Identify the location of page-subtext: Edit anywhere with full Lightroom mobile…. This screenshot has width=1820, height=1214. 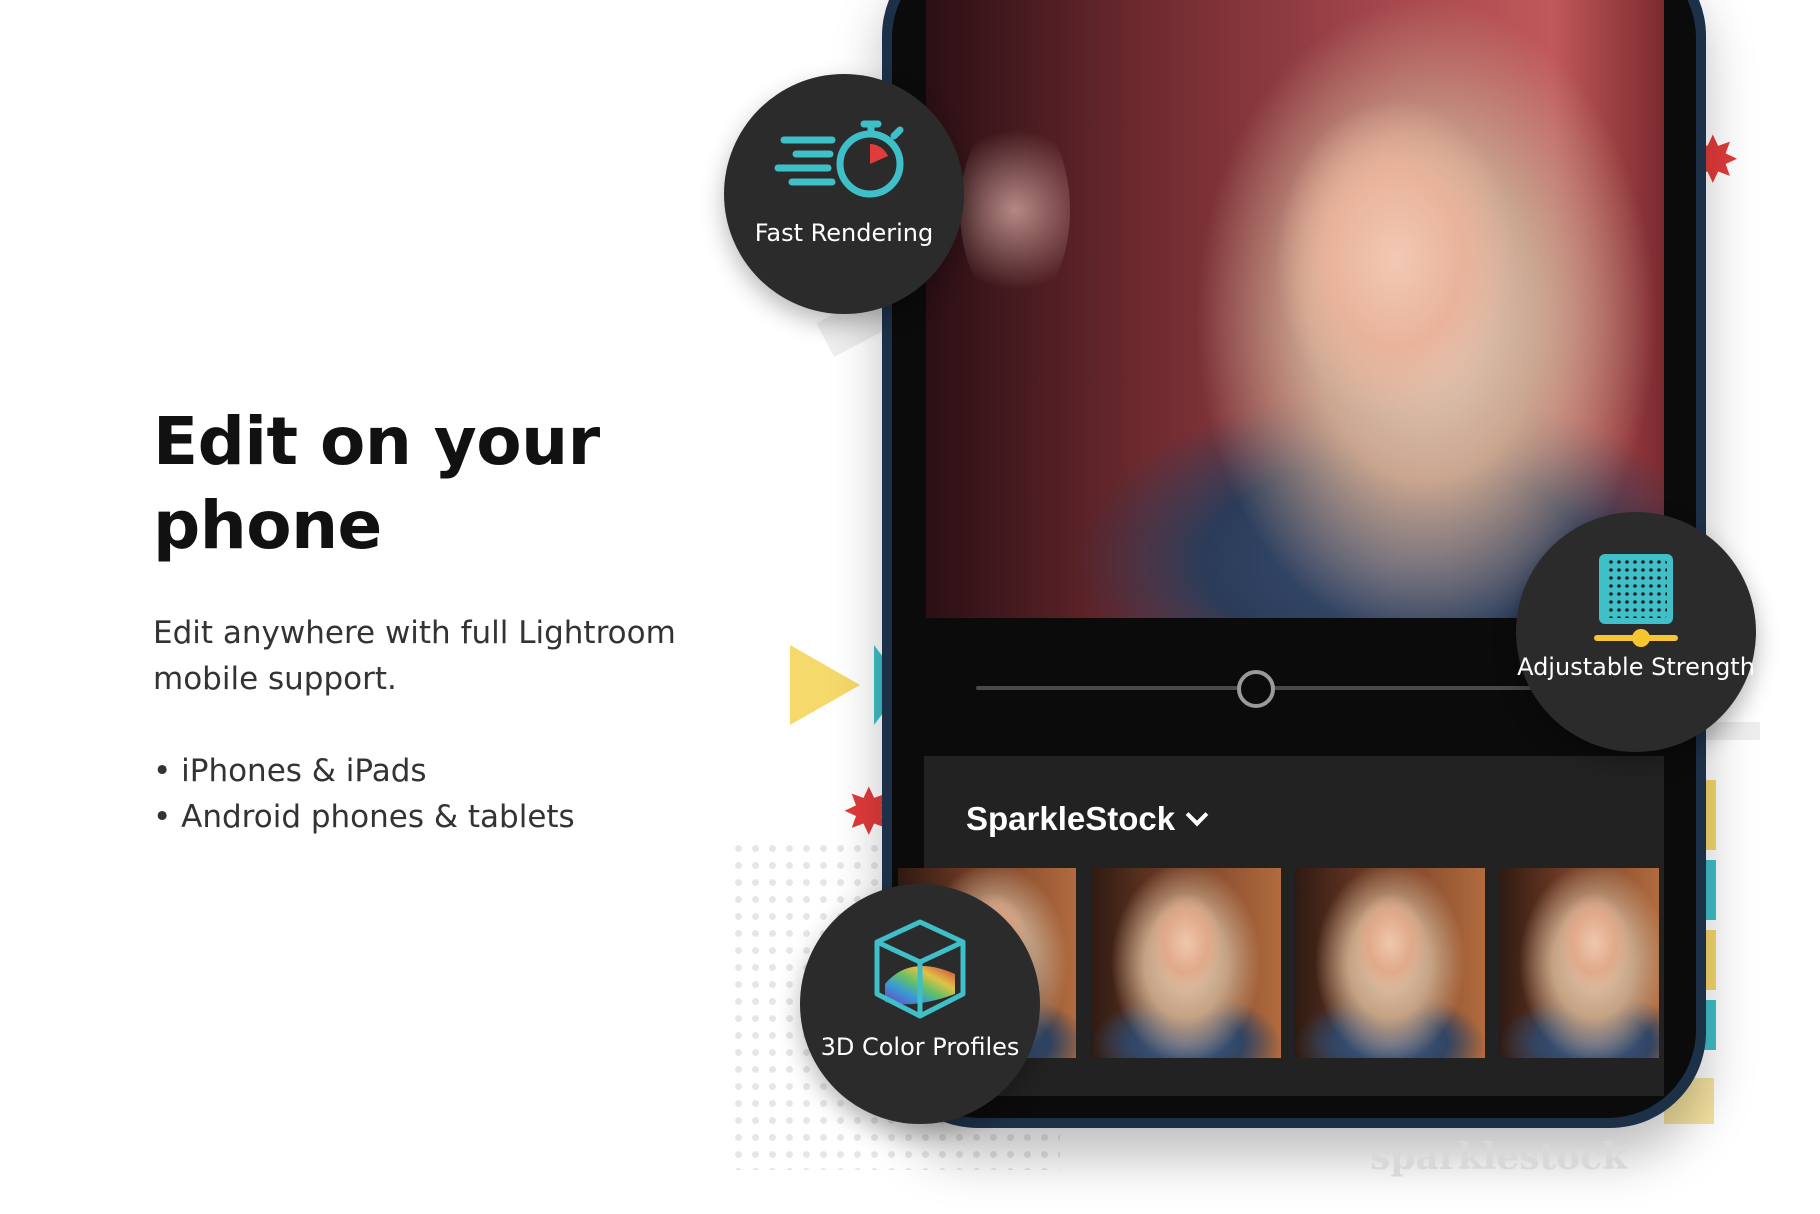
(414, 656).